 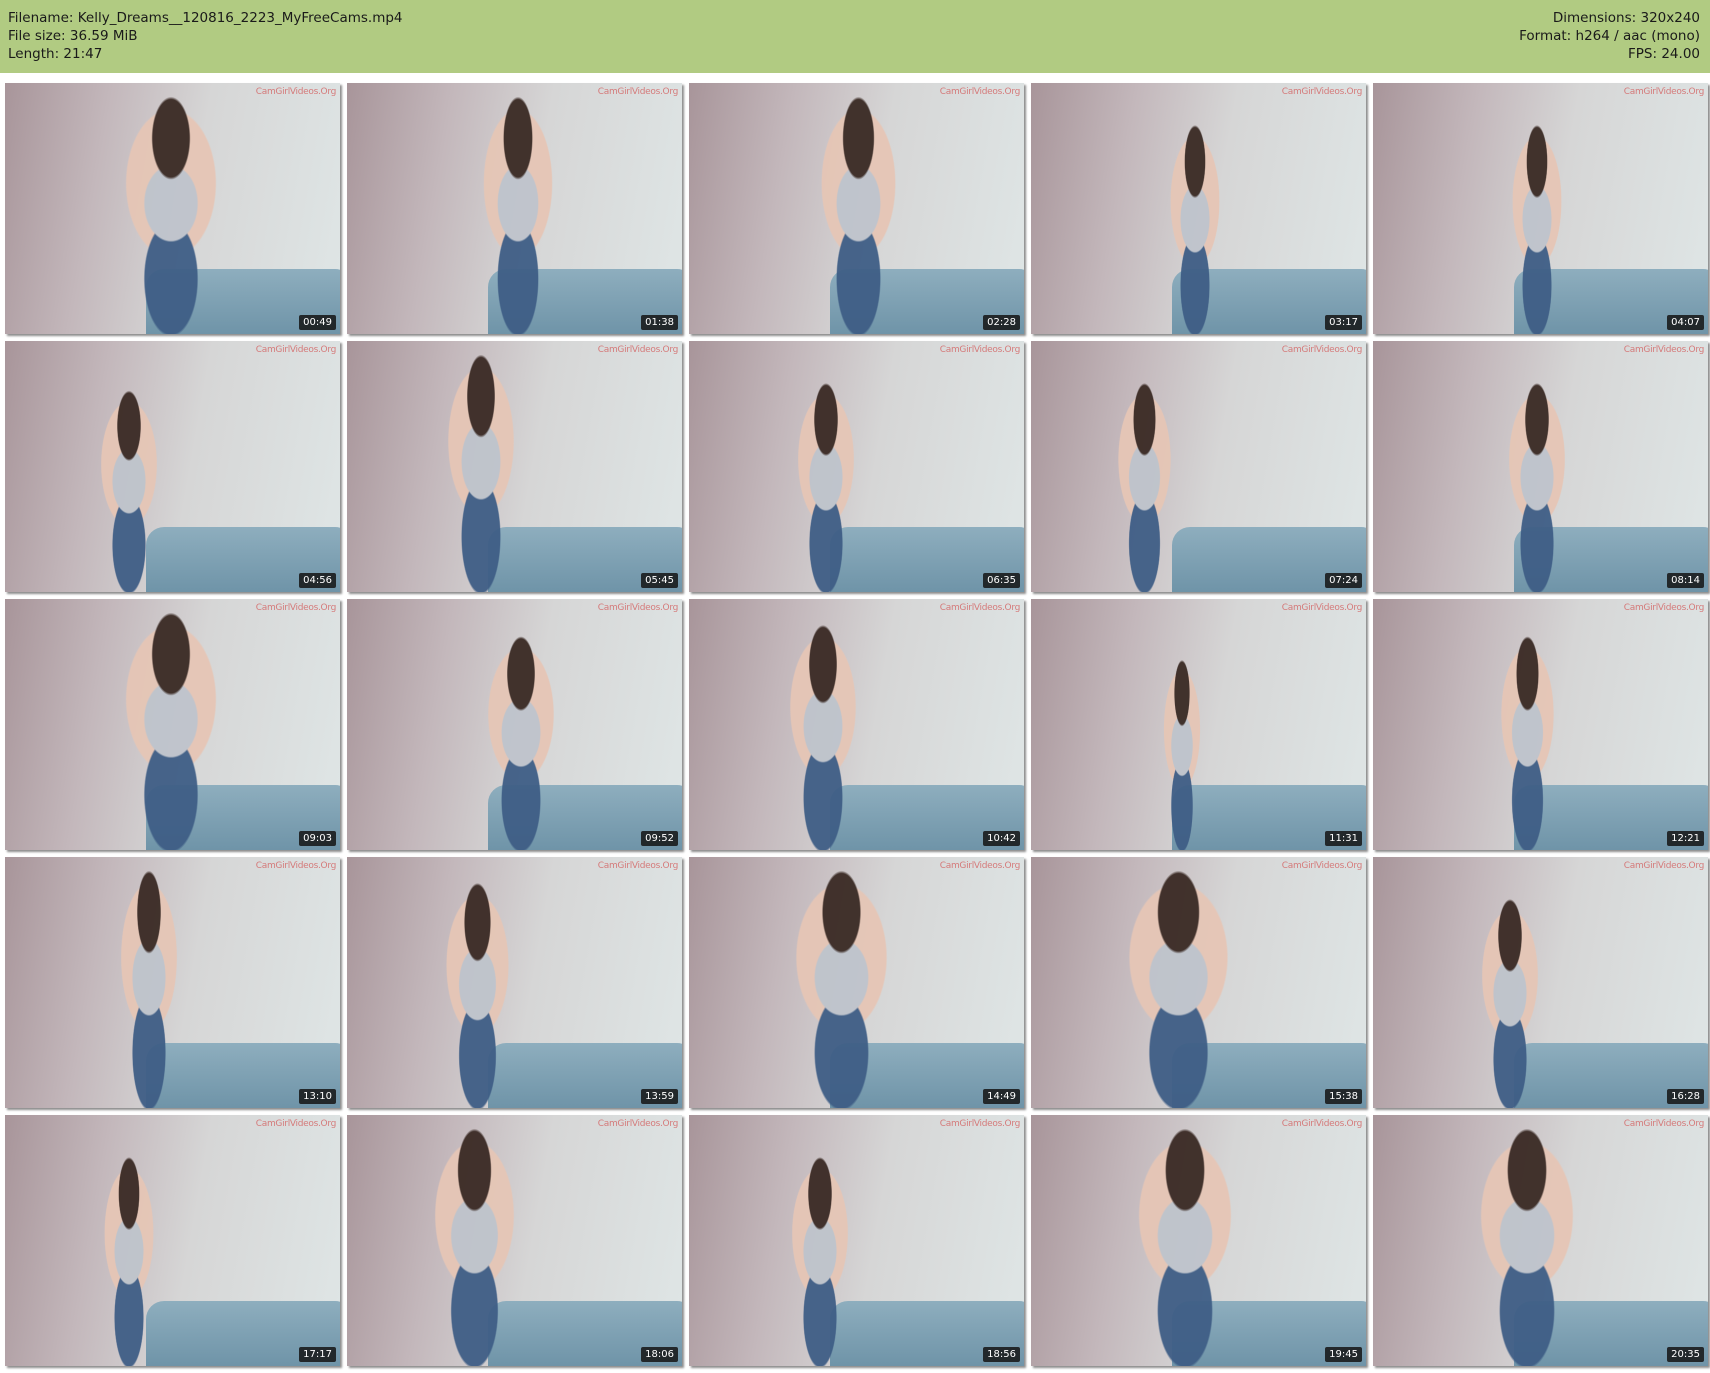 I want to click on thumbnail-frame: CamGirlVideos.Org 02:28, so click(x=856, y=208).